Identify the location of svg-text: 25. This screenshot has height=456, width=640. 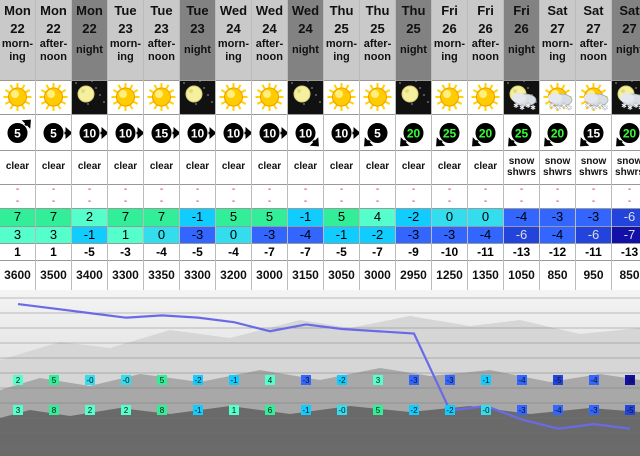
(450, 134).